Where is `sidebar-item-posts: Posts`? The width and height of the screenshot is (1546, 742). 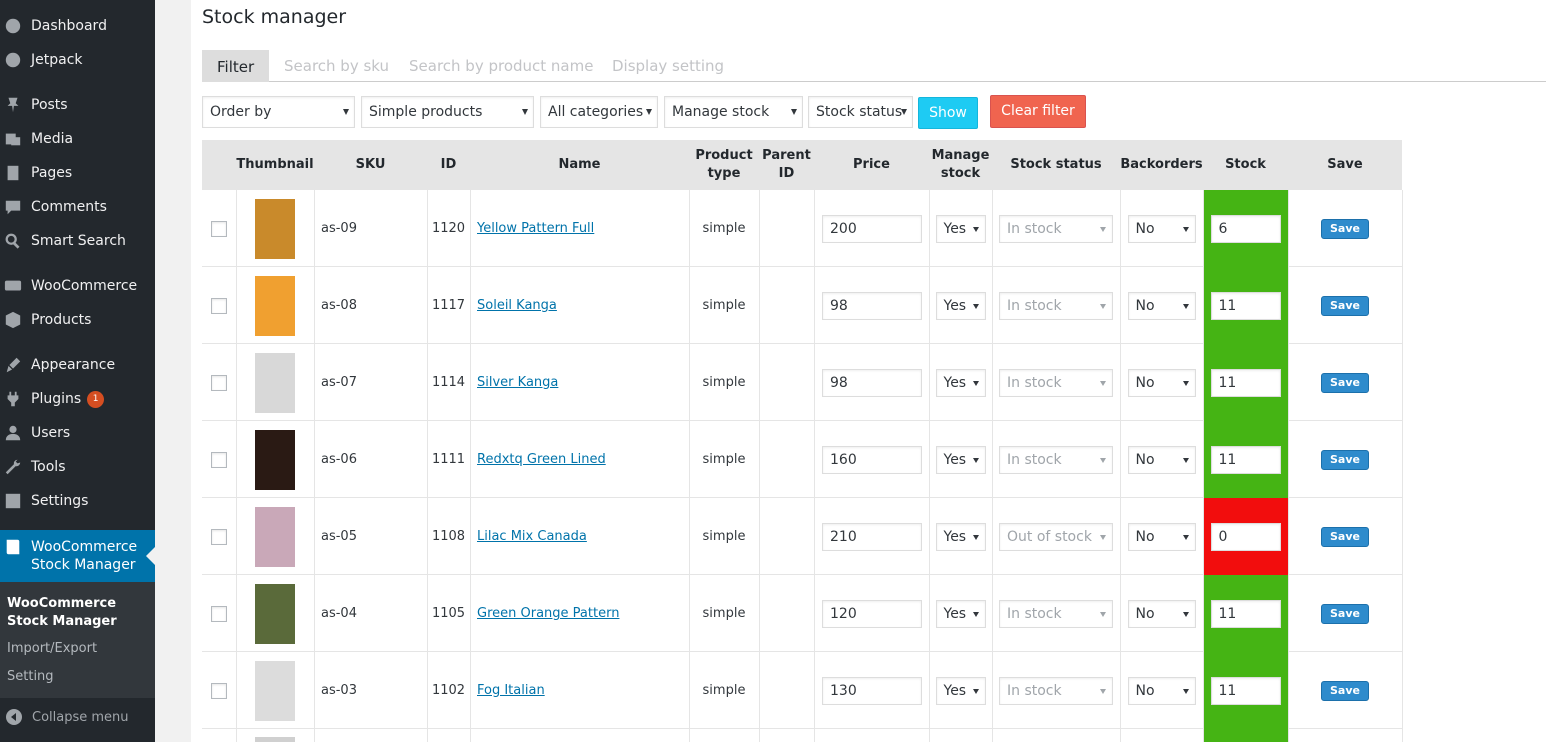 sidebar-item-posts: Posts is located at coordinates (77, 105).